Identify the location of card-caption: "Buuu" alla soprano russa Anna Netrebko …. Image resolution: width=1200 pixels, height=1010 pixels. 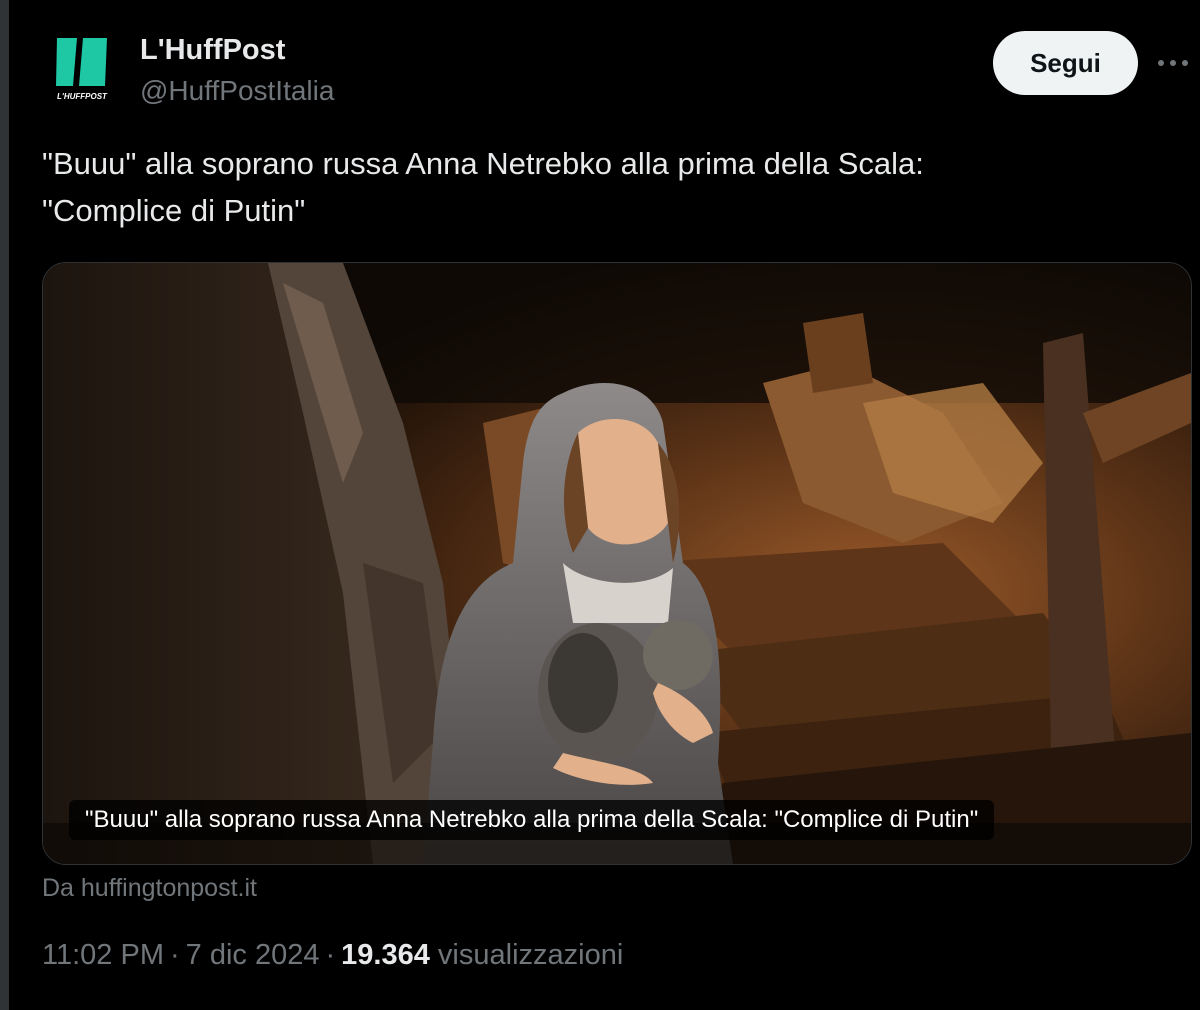
(532, 820).